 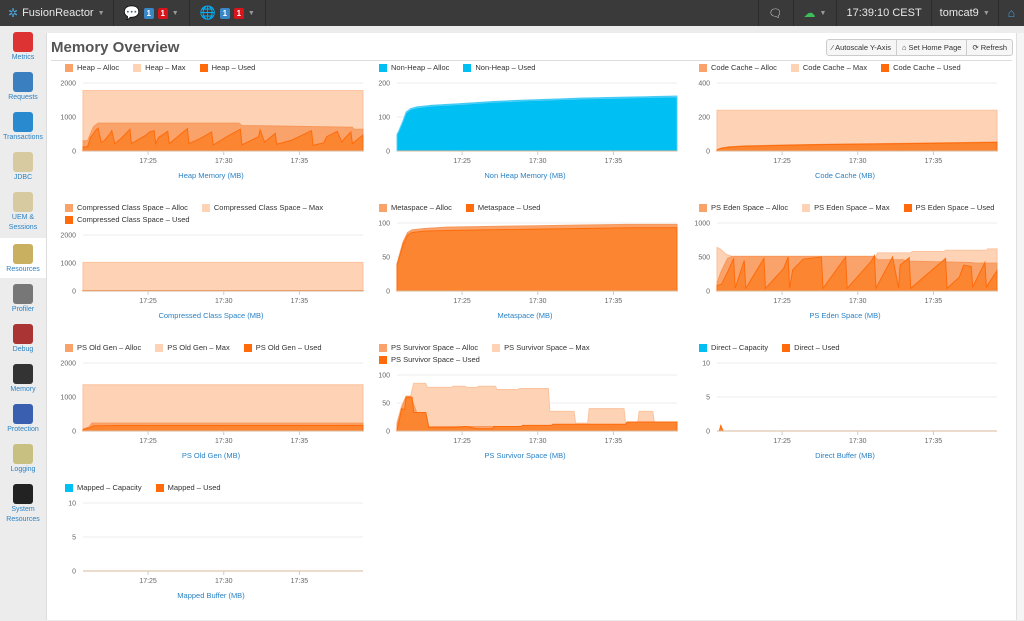 What do you see at coordinates (103, 347) in the screenshot?
I see `legend-item: PS Old Gen – Alloc` at bounding box center [103, 347].